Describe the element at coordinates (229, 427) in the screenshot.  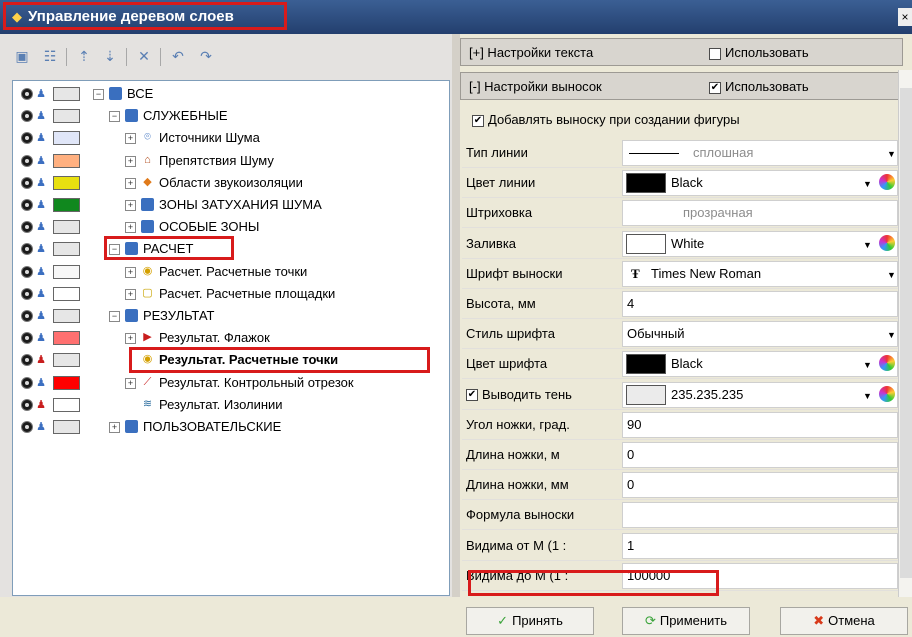
I see `tree-row: ♟ + ПОЛЬЗОВАТЕЛЬСКИЕ` at that location.